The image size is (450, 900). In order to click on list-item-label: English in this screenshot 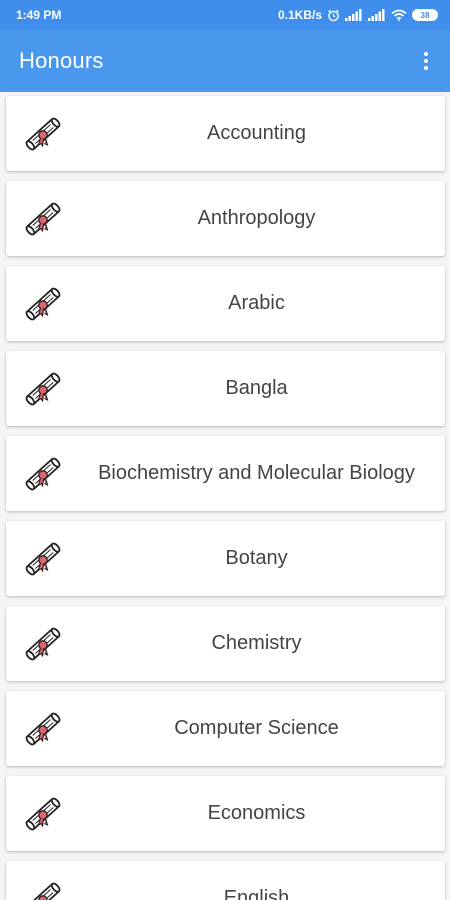, I will do `click(256, 893)`.